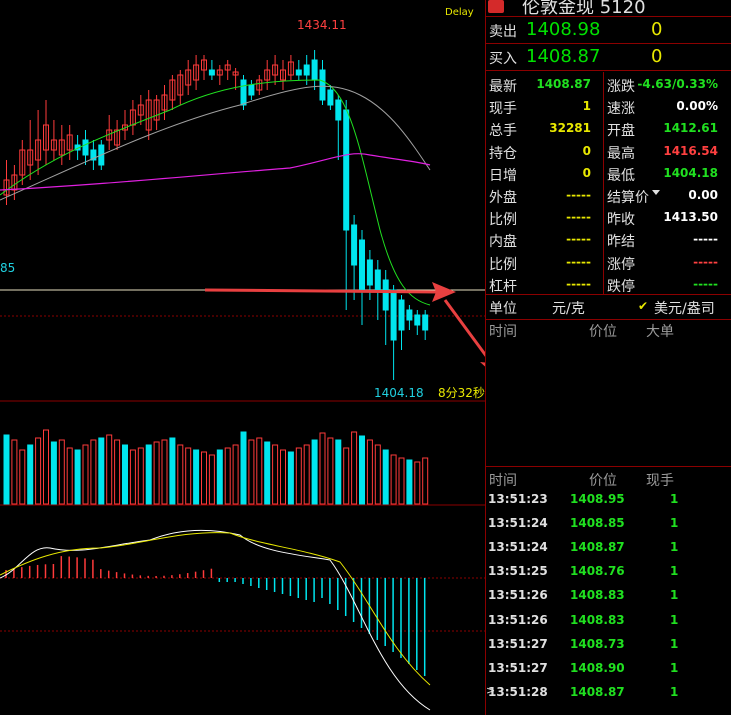  Describe the element at coordinates (544, 106) in the screenshot. I see `stat-row-left: 现手 1` at that location.